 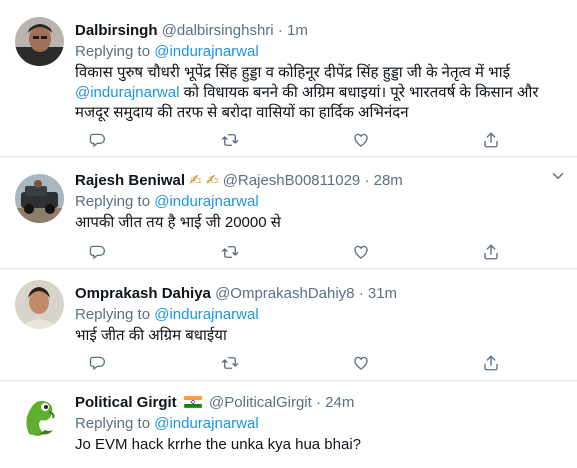 What do you see at coordinates (284, 293) in the screenshot?
I see `user-handle: @OmprakashDahiy8` at bounding box center [284, 293].